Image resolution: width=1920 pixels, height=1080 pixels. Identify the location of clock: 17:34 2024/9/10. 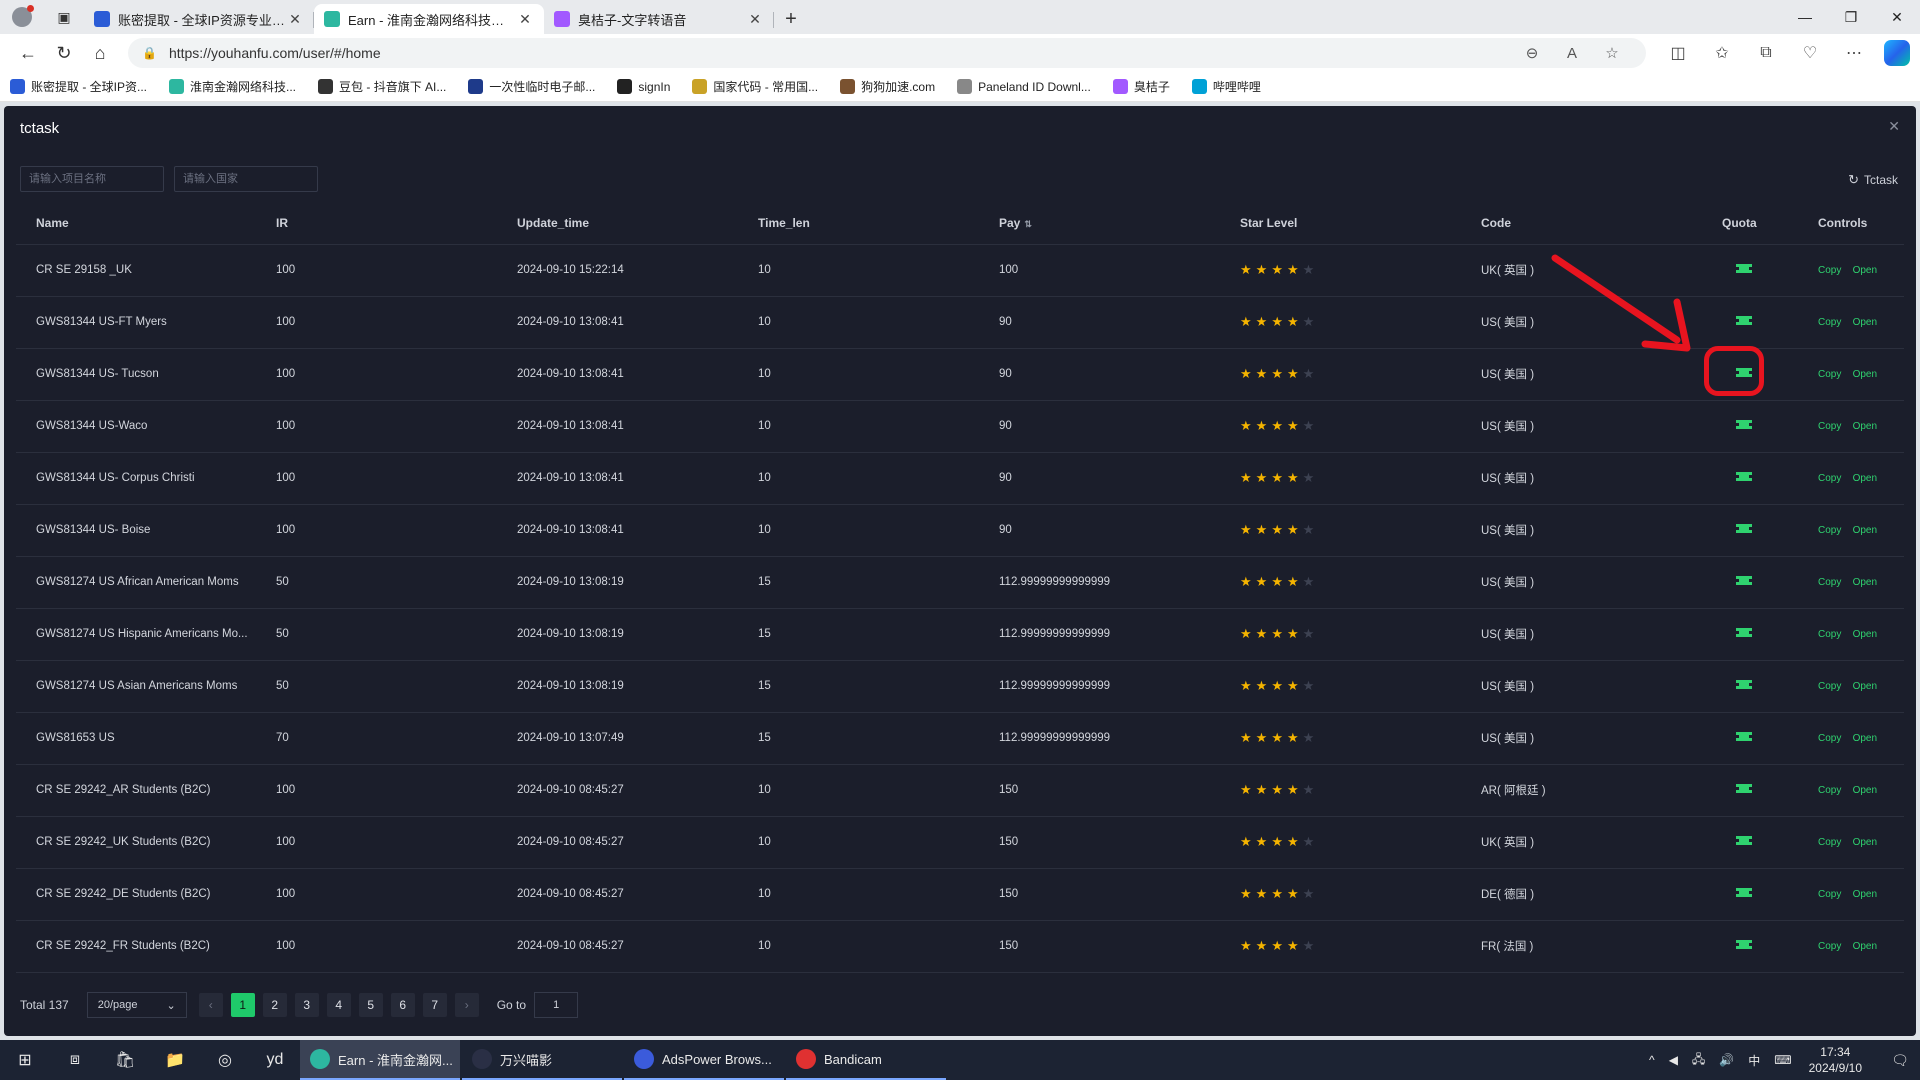
(1835, 1060).